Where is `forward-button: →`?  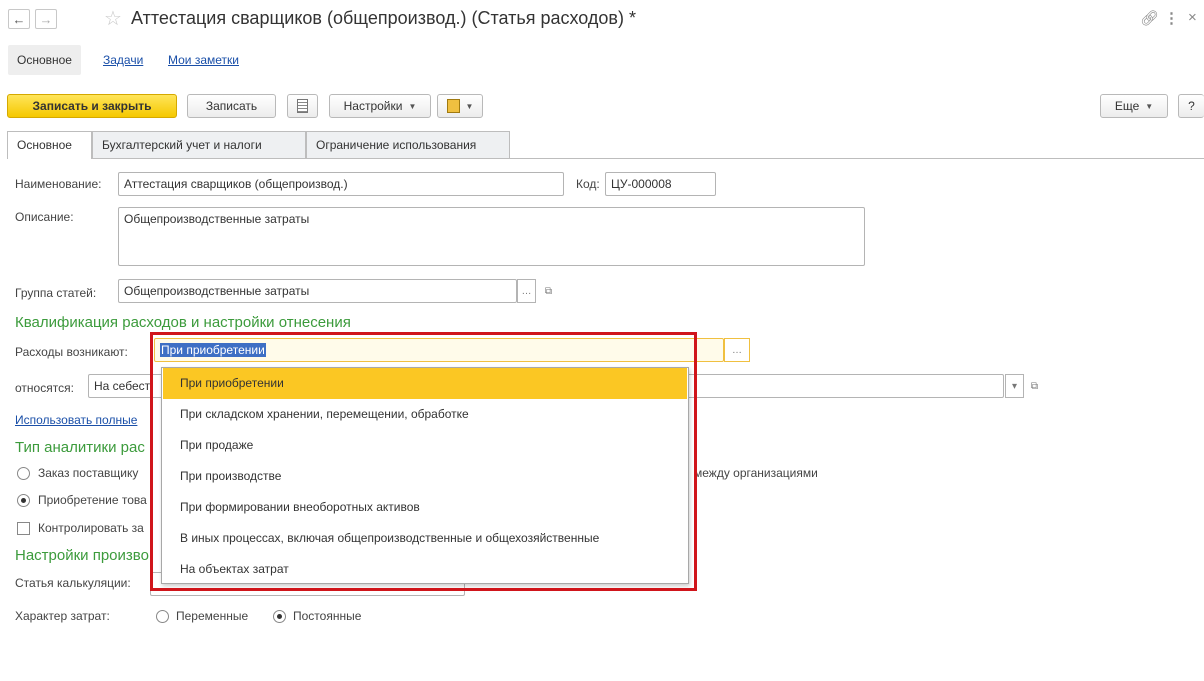
forward-button: → is located at coordinates (46, 19).